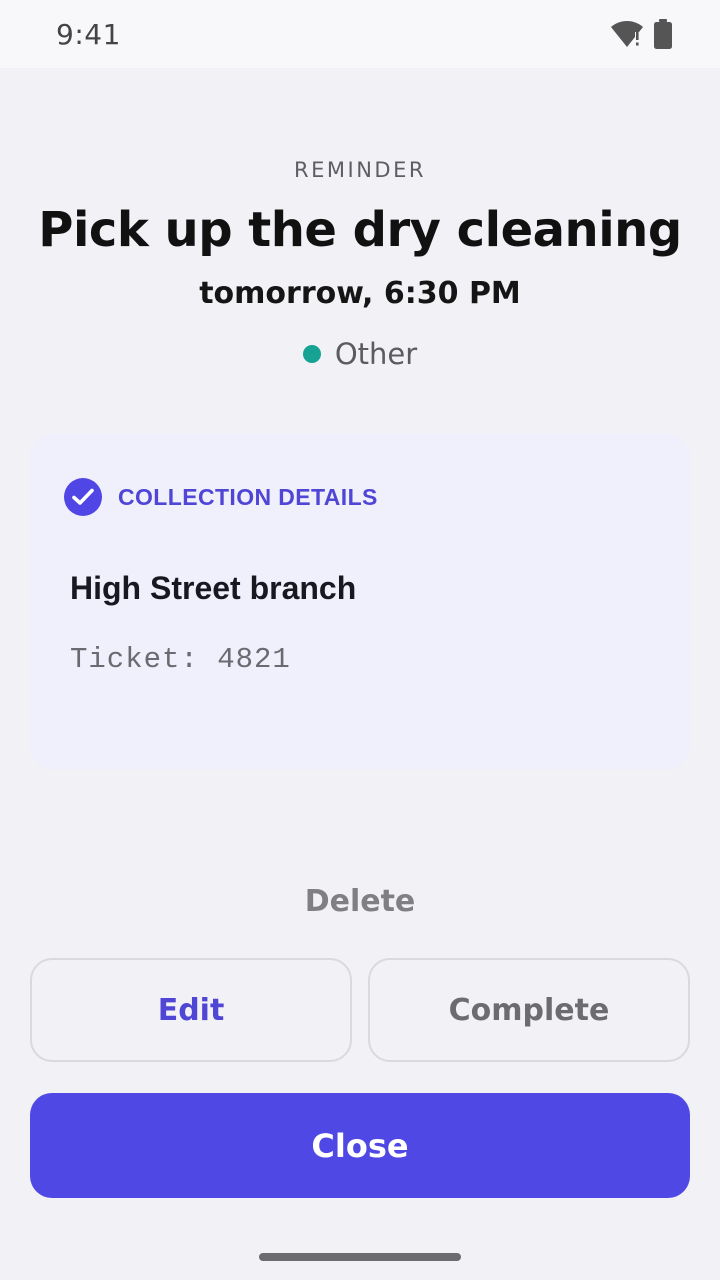 The height and width of the screenshot is (1280, 720). I want to click on category-tag: Other, so click(360, 354).